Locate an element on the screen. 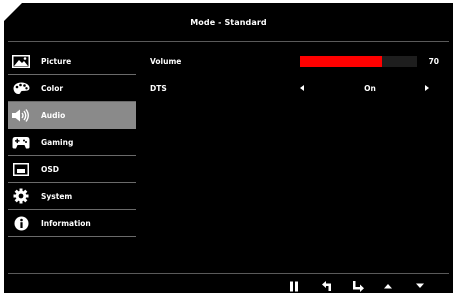 The image size is (457, 295). picture-icon is located at coordinates (21, 61).